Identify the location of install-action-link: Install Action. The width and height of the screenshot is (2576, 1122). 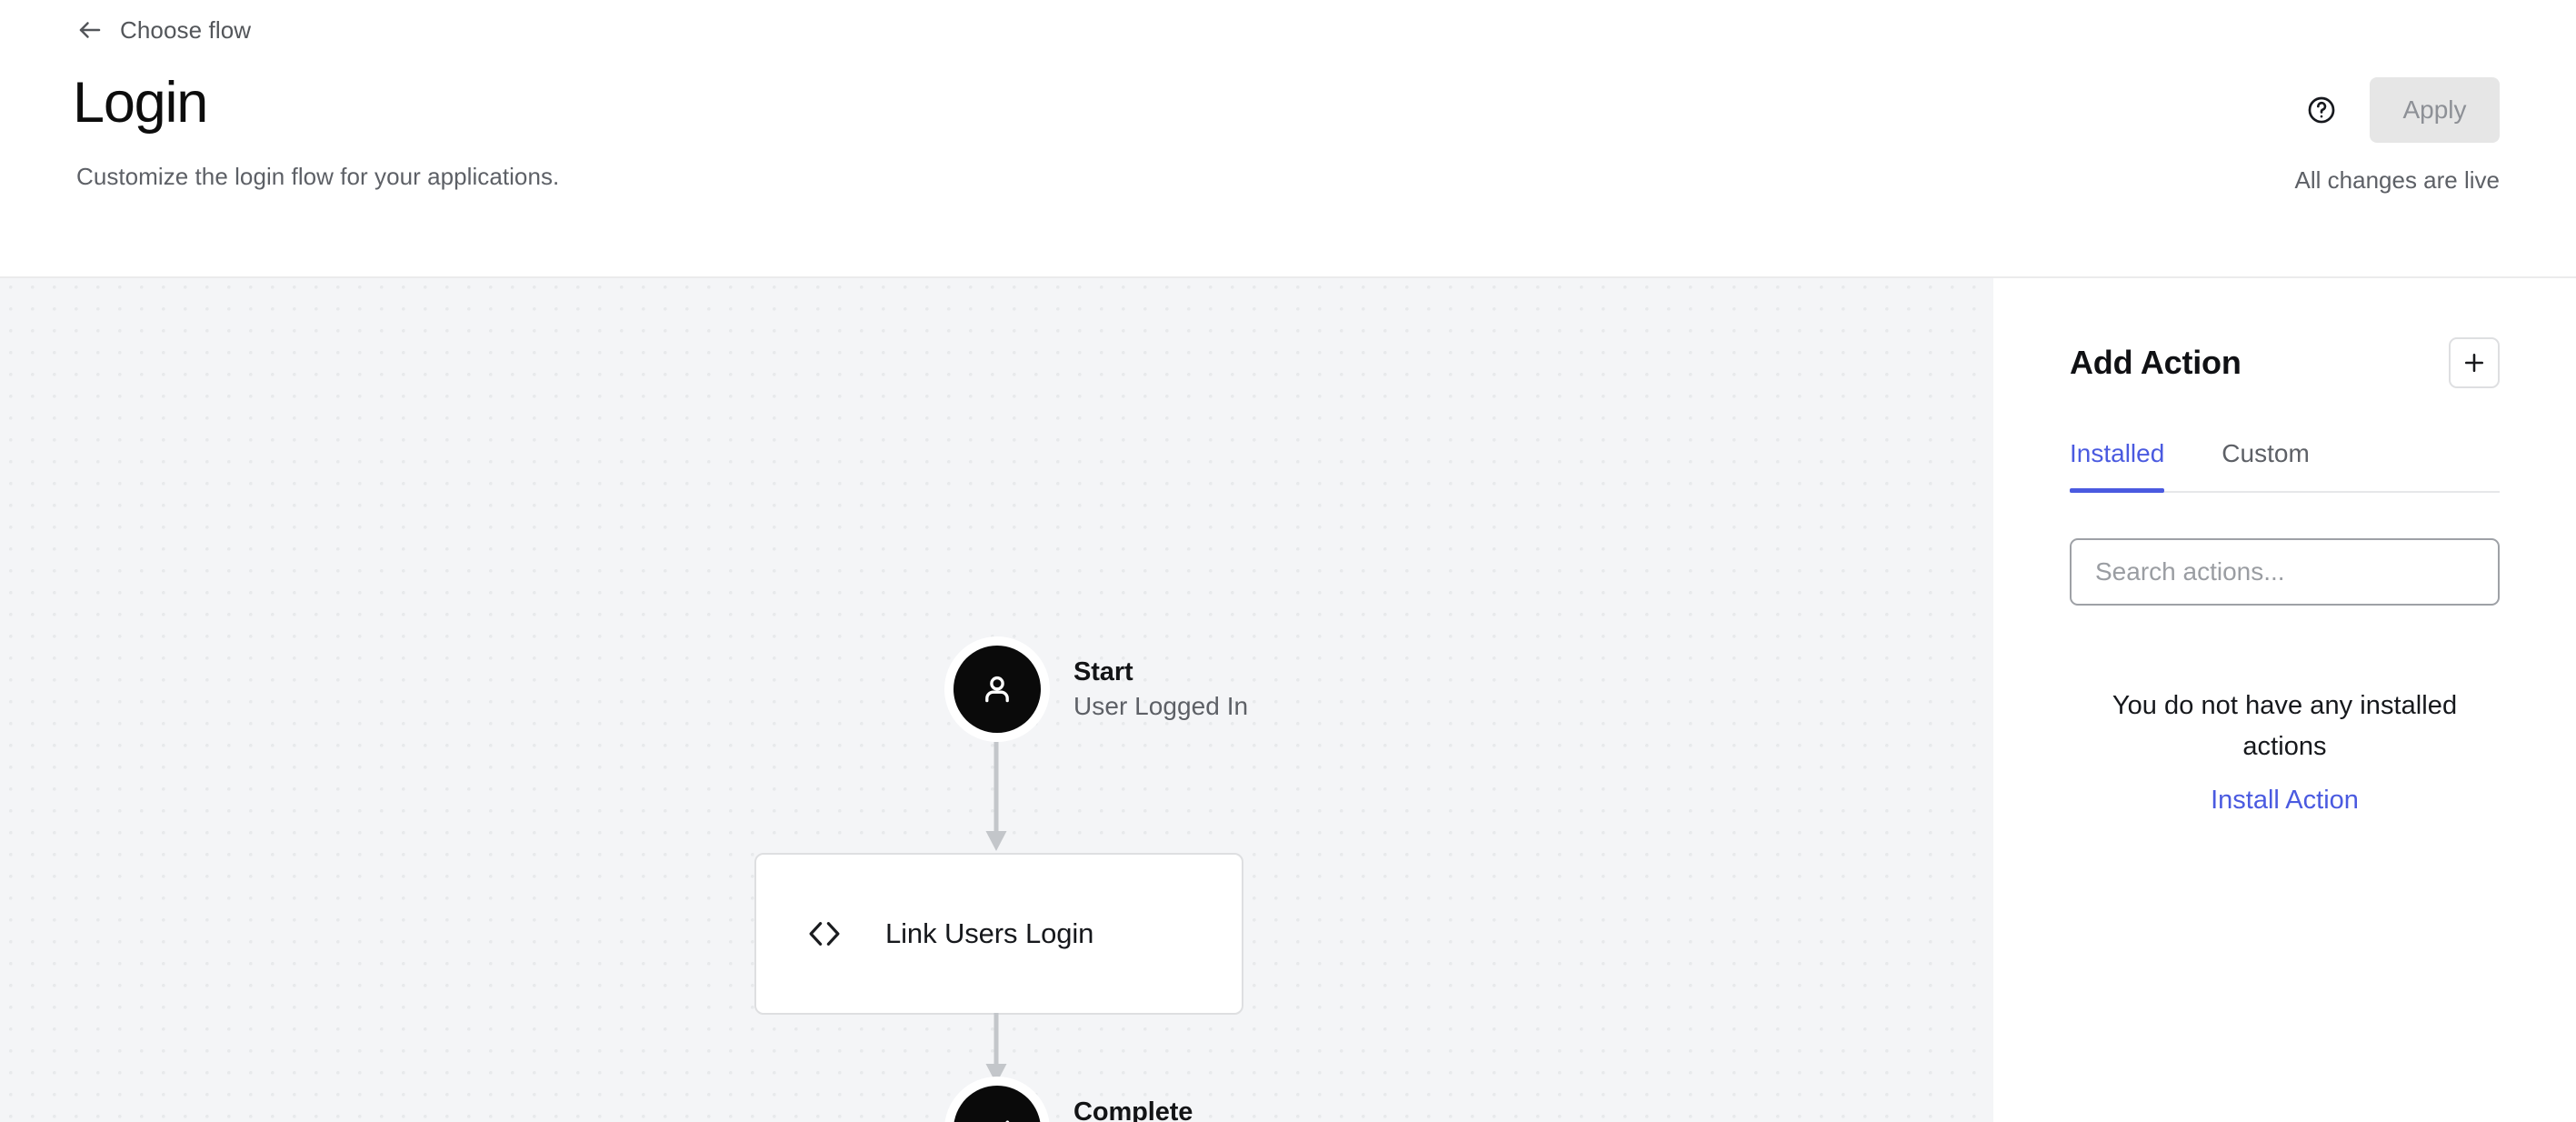
(2285, 800).